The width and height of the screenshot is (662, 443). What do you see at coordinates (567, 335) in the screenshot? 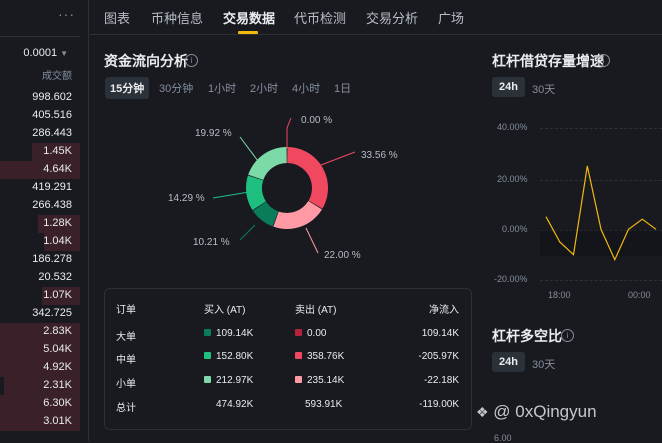
I see `info-icon: i` at bounding box center [567, 335].